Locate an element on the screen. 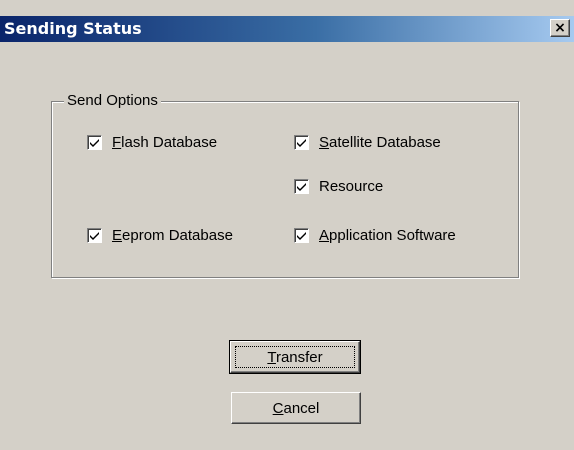  focus-rectangle is located at coordinates (295, 357).